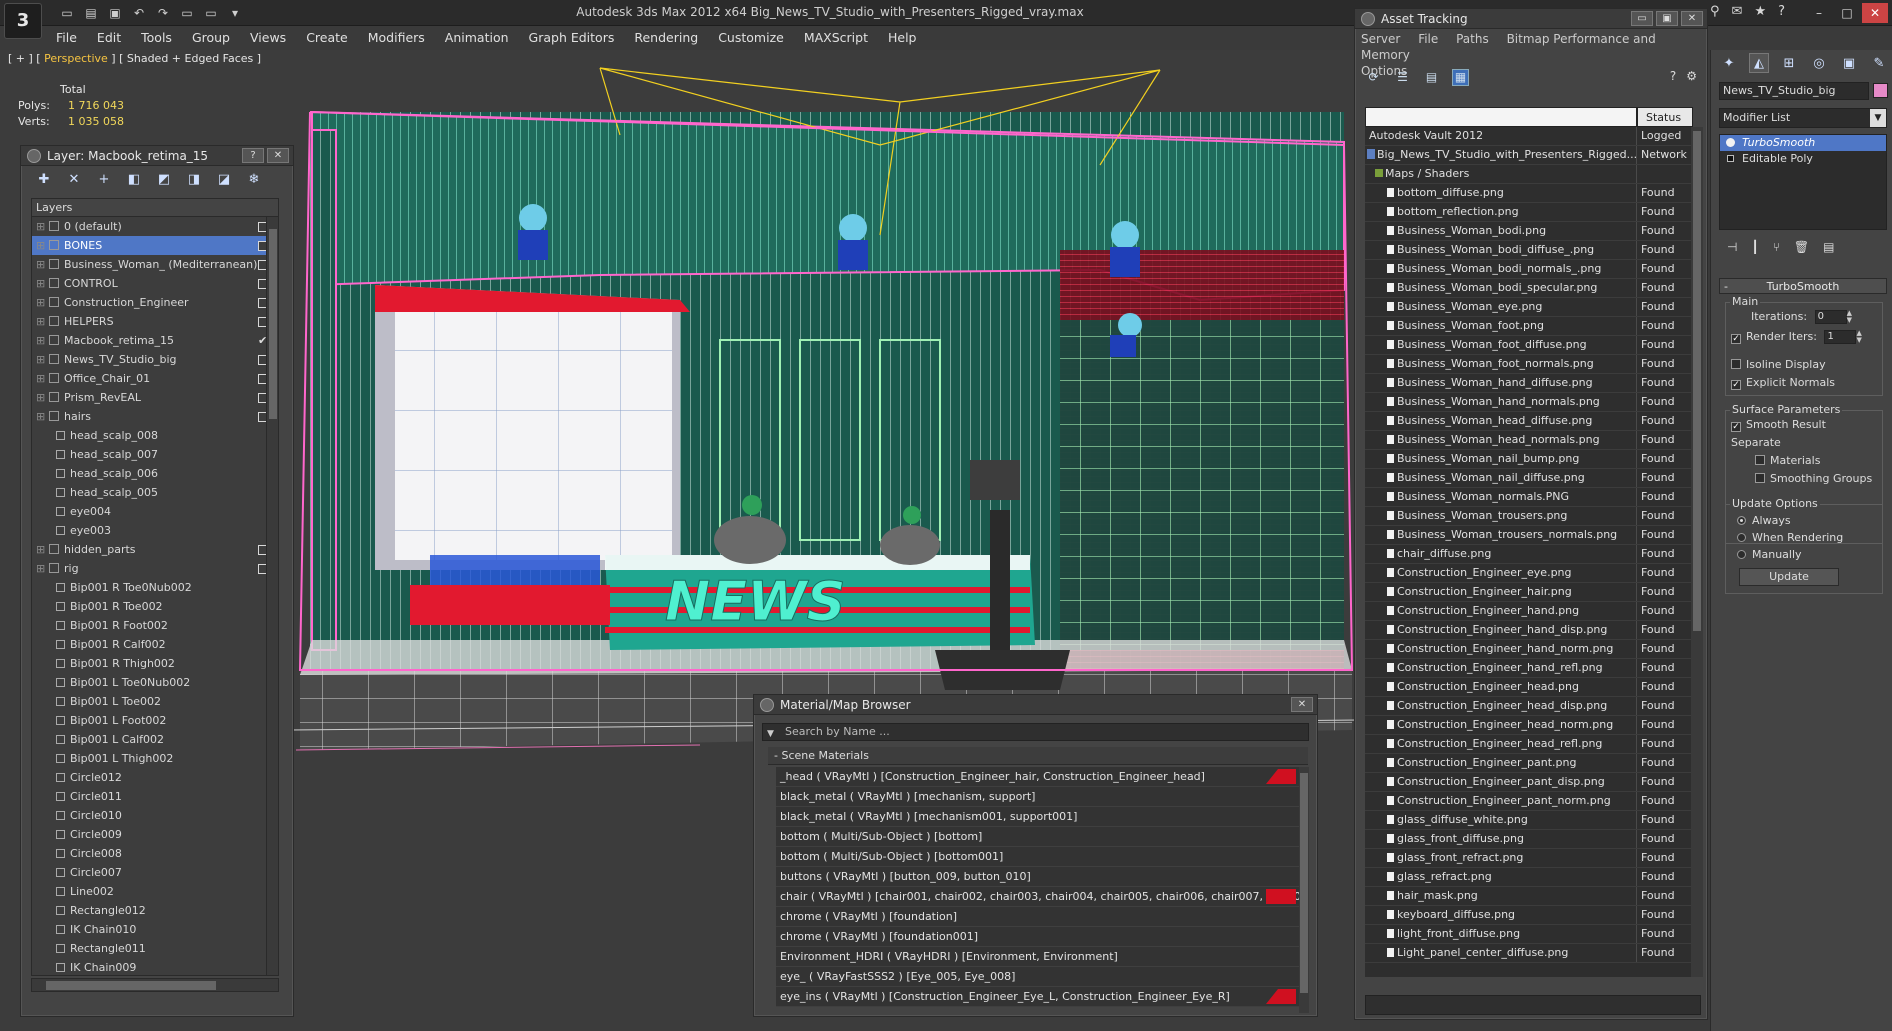 This screenshot has width=1892, height=1031. Describe the element at coordinates (1803, 159) in the screenshot. I see `stack-item-editable-poly: Editable Poly` at that location.